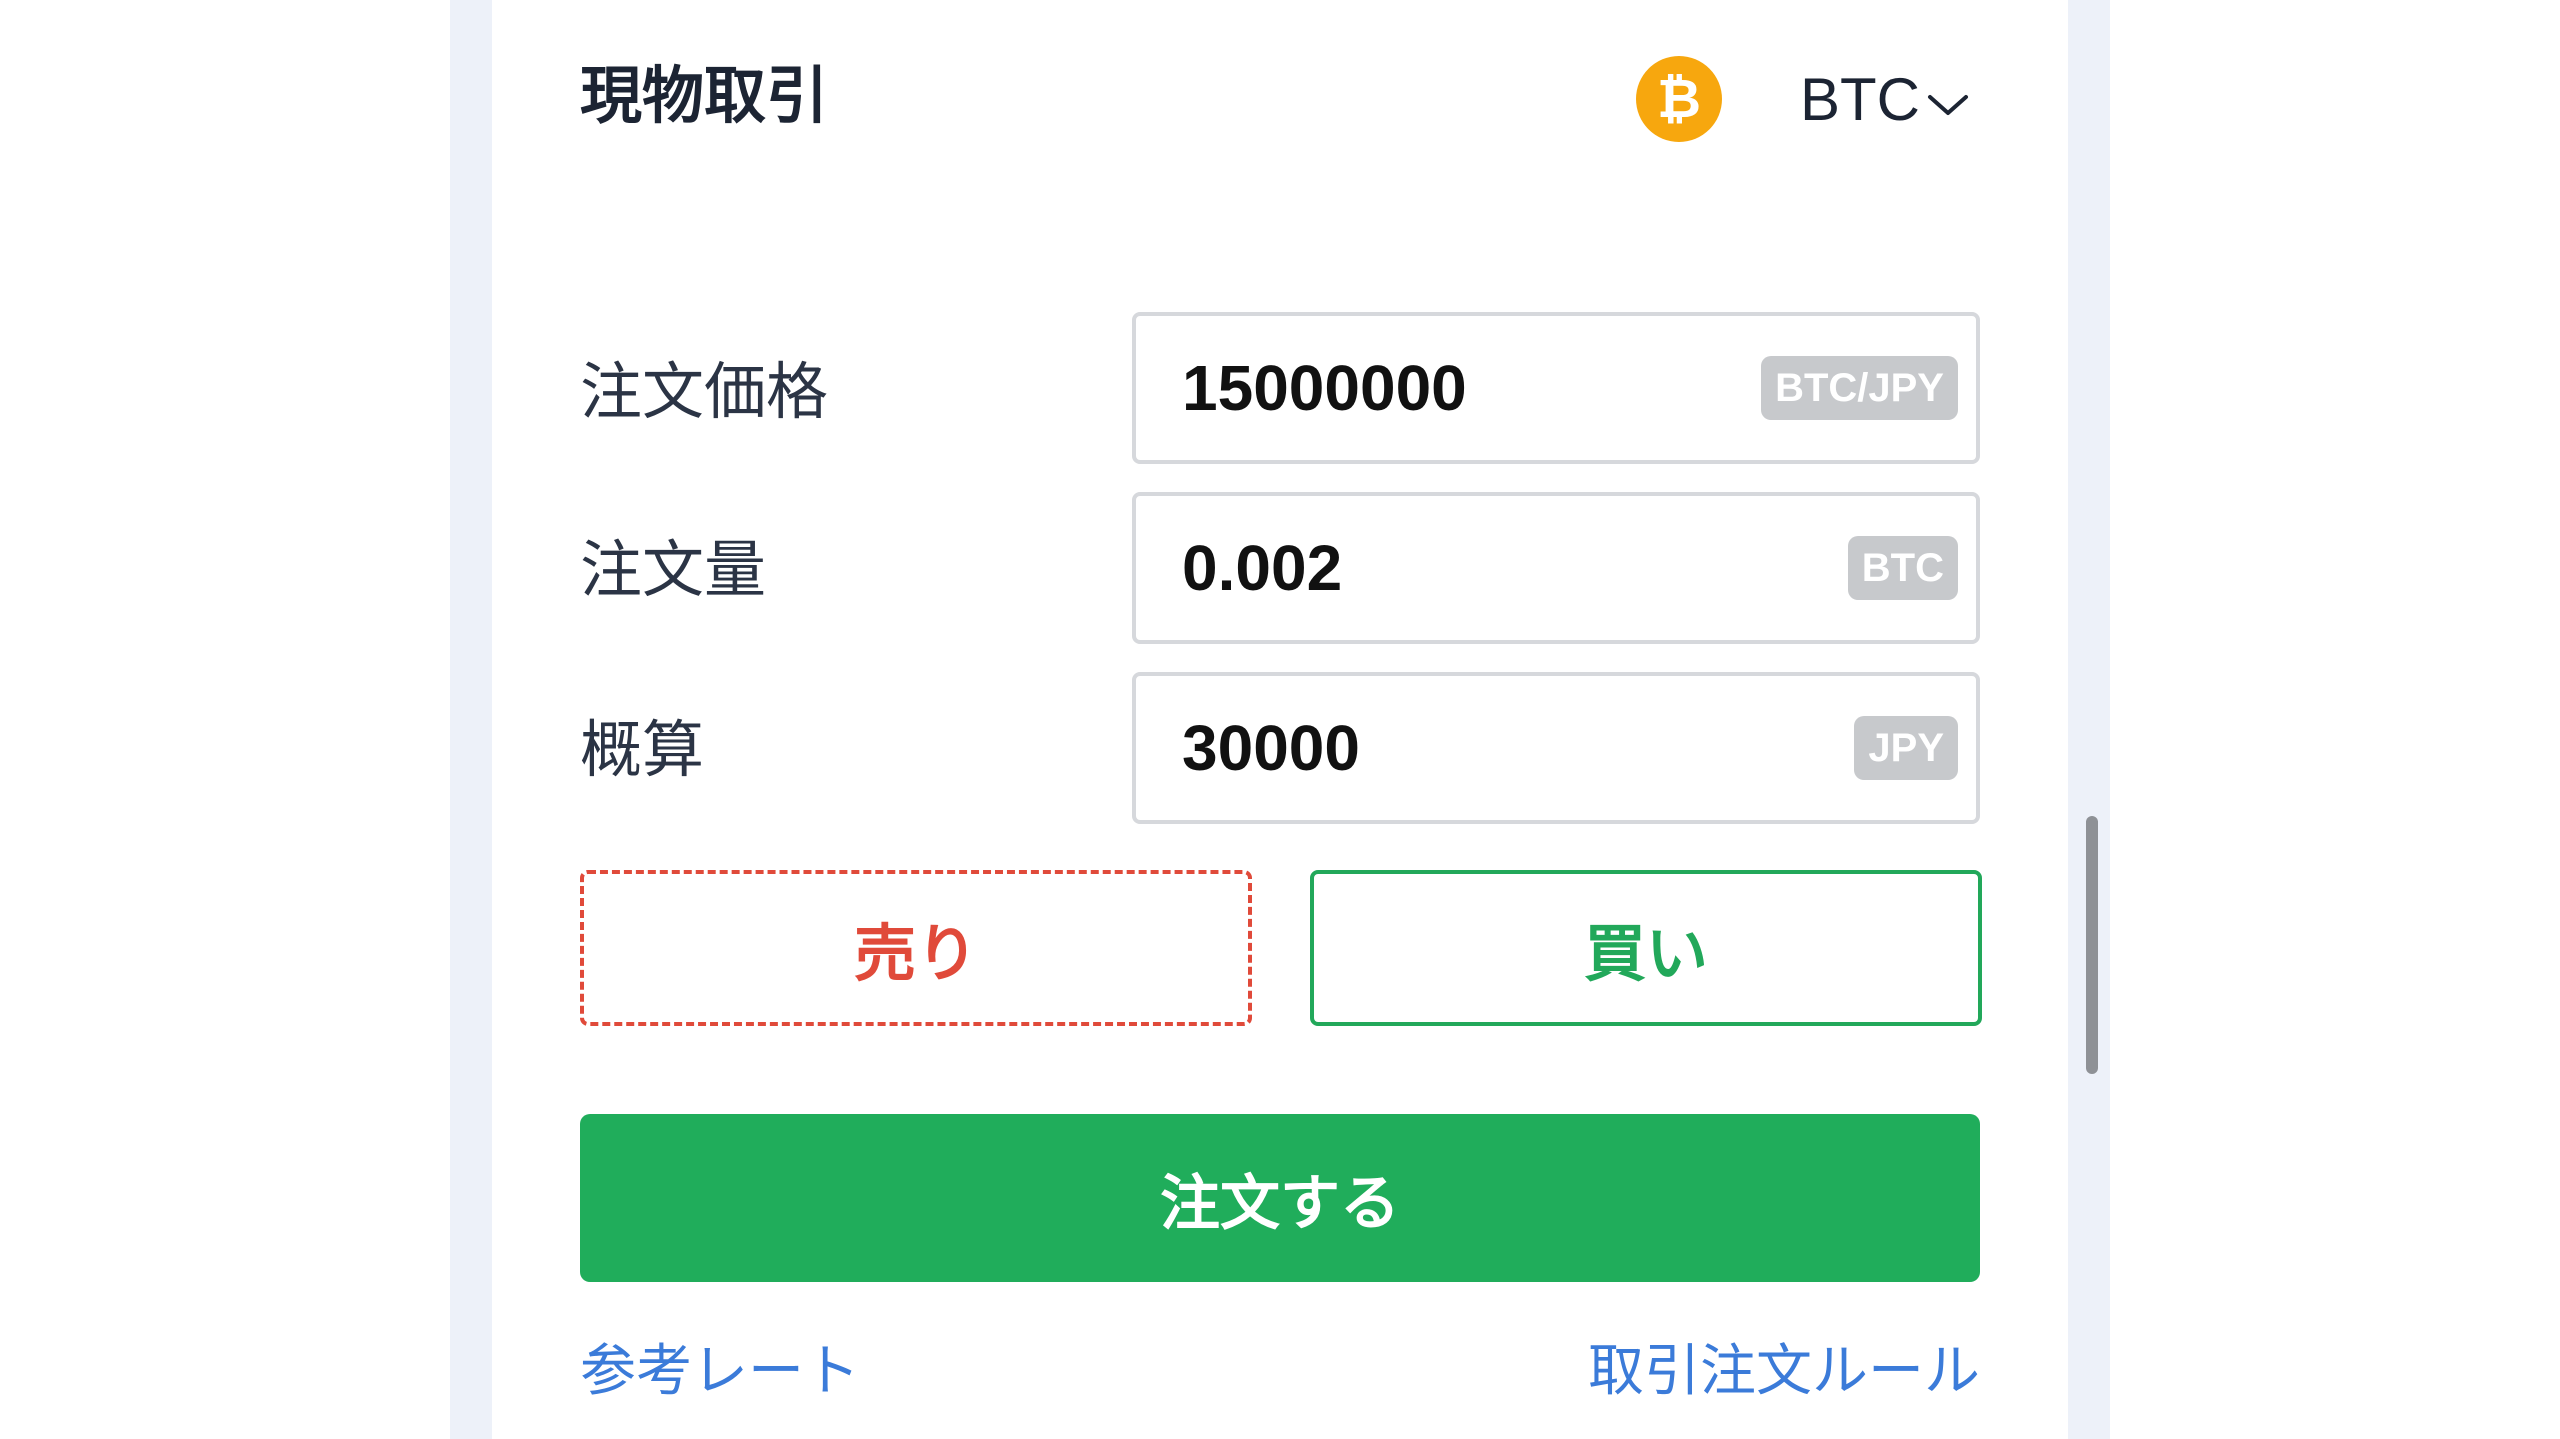  Describe the element at coordinates (1645, 953) in the screenshot. I see `buy-button-label: 買い` at that location.